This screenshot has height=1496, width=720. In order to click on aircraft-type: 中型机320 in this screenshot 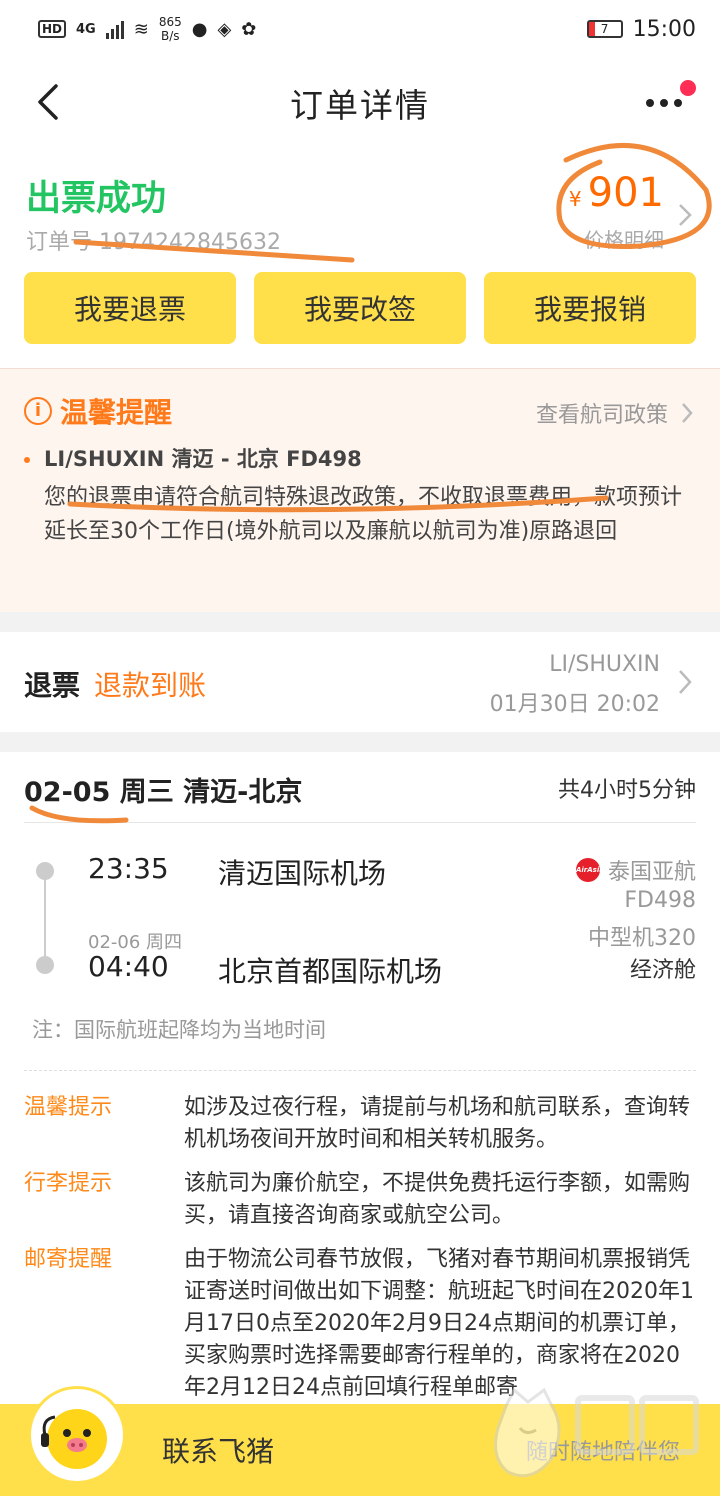, I will do `click(642, 938)`.